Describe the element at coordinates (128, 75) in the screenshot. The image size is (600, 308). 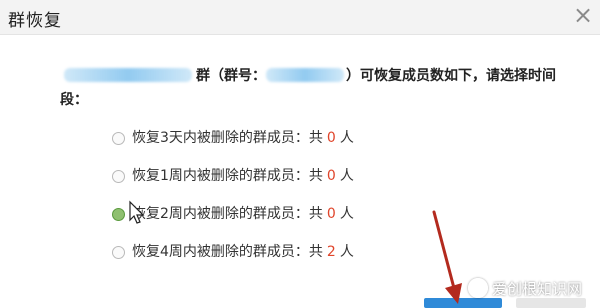
I see `blurred-group-name` at that location.